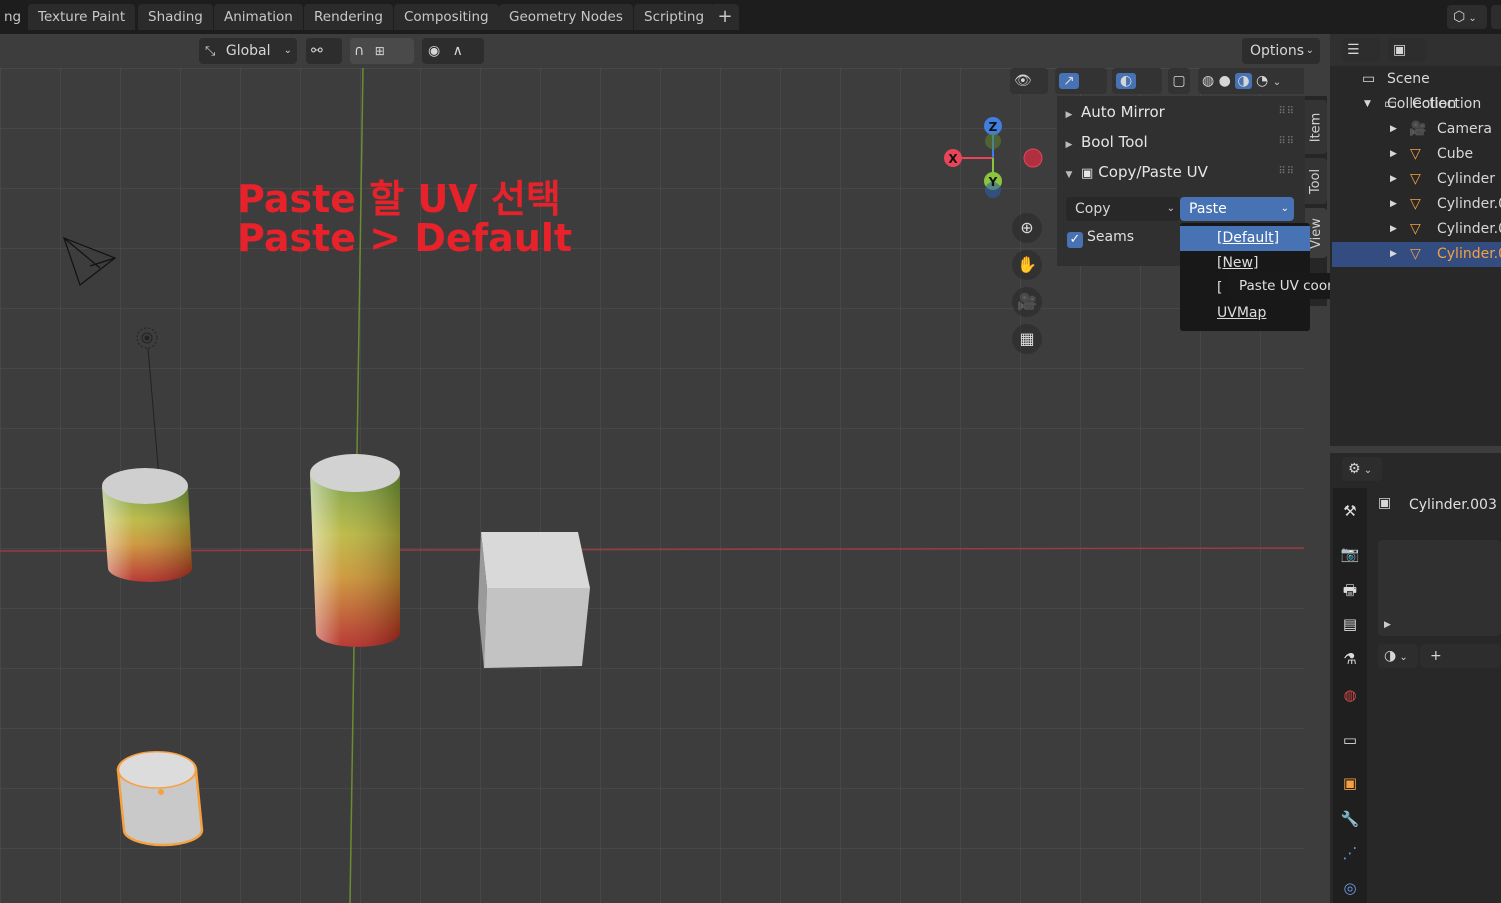 This screenshot has width=1501, height=903. Describe the element at coordinates (1460, 656) in the screenshot. I see `new-material-button: +` at that location.